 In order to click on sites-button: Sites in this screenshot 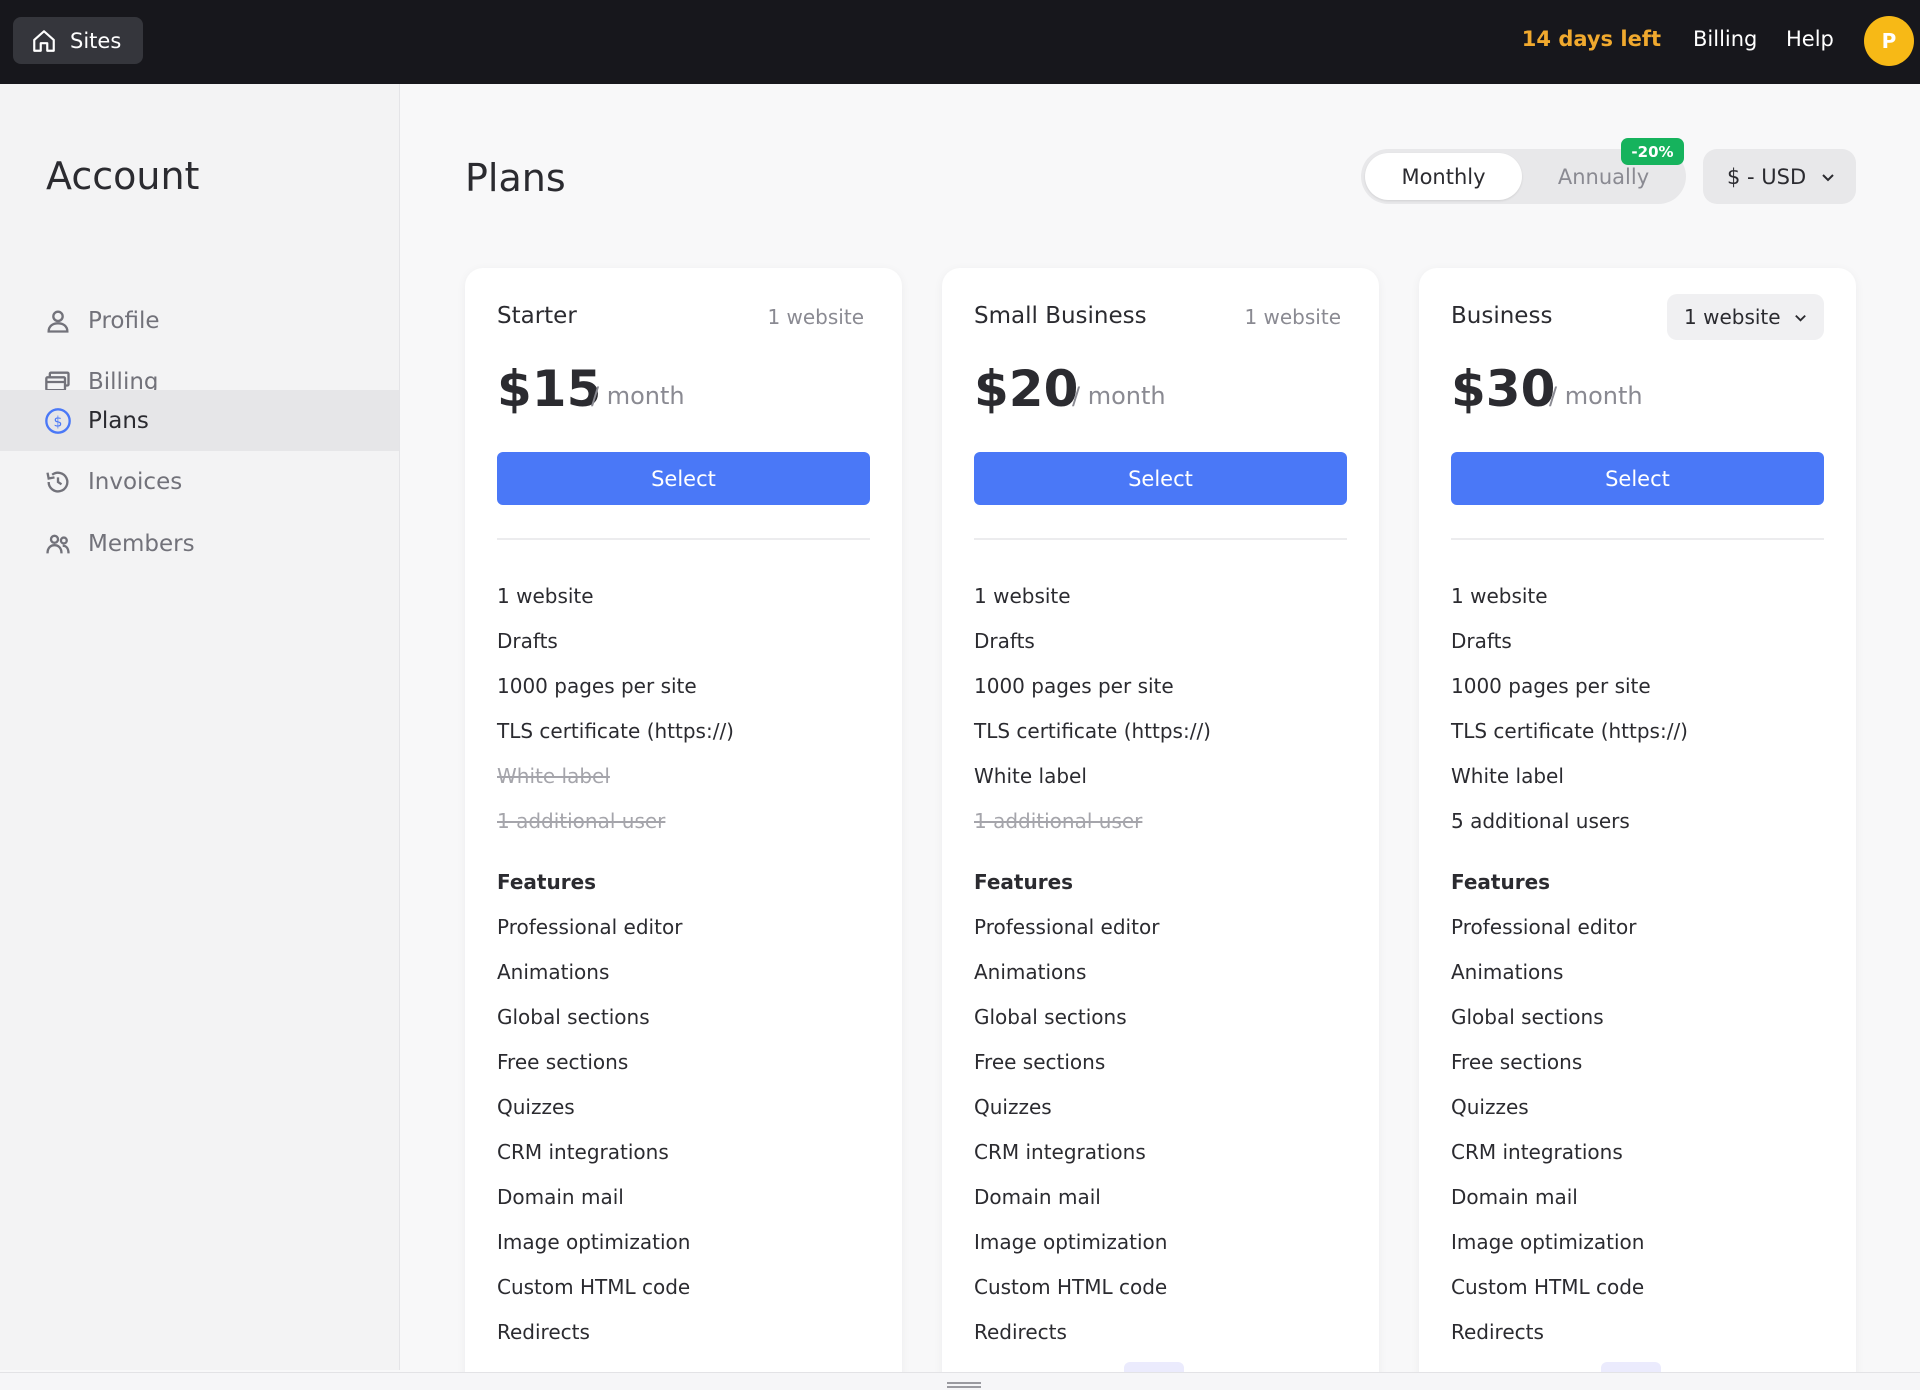, I will do `click(78, 40)`.